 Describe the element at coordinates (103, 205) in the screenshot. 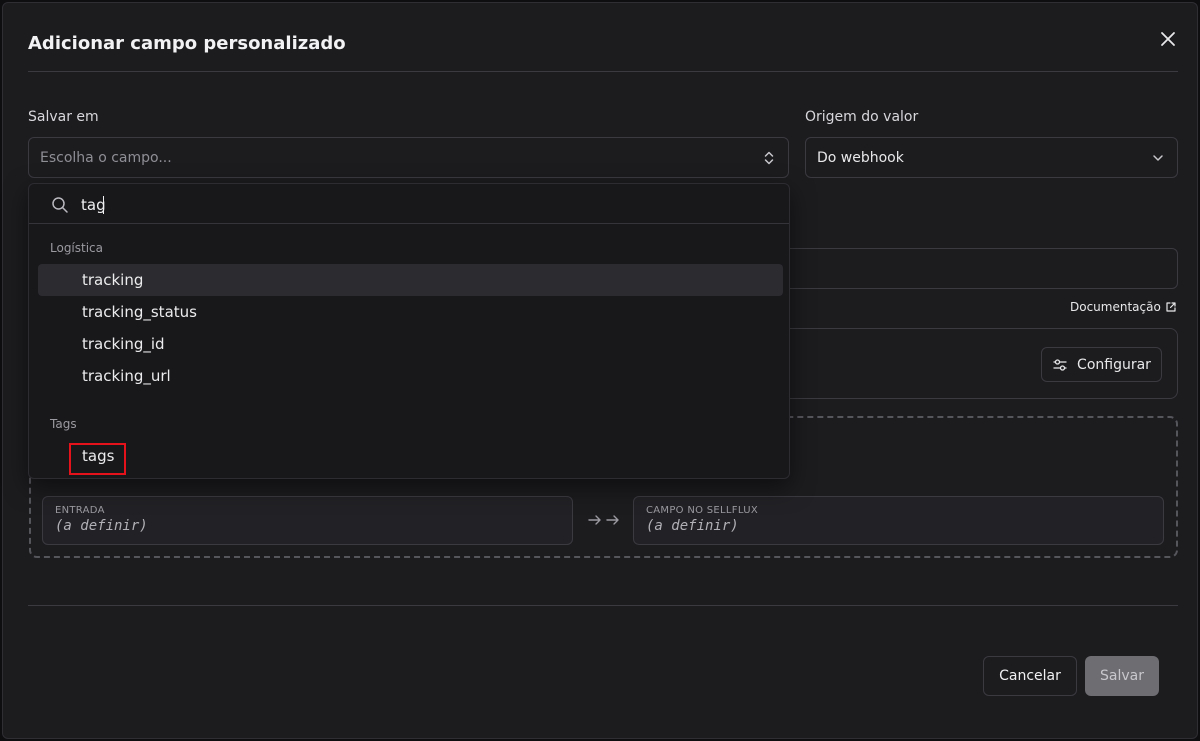

I see `text-caret` at that location.